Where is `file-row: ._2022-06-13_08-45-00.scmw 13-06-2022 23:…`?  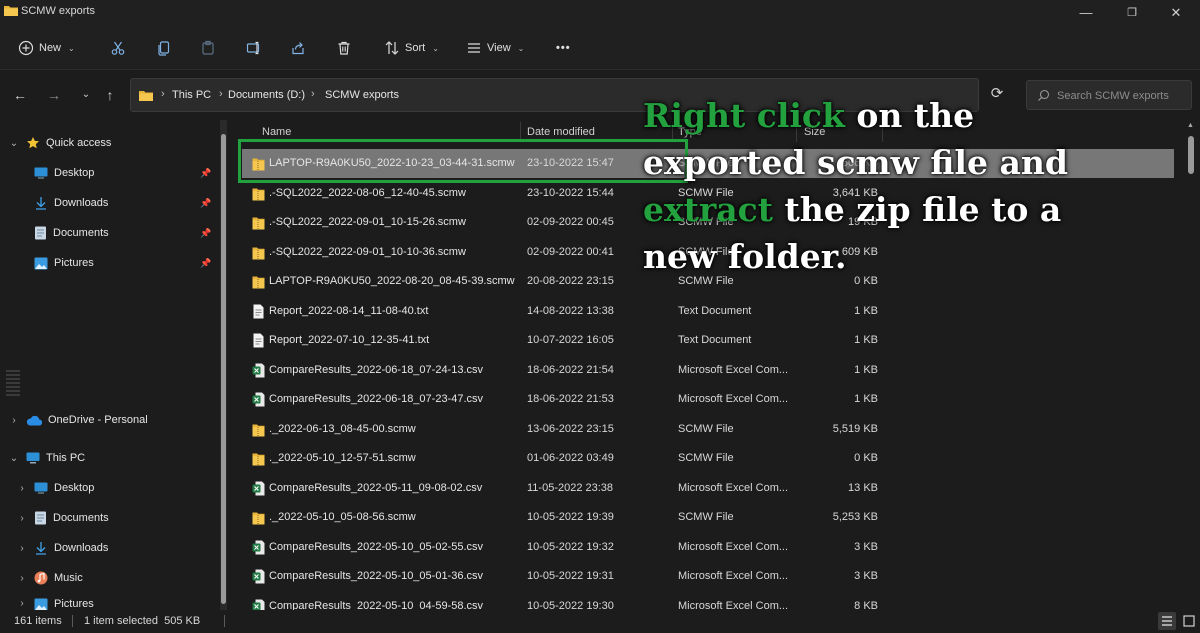 file-row: ._2022-06-13_08-45-00.scmw 13-06-2022 23:… is located at coordinates (708, 429).